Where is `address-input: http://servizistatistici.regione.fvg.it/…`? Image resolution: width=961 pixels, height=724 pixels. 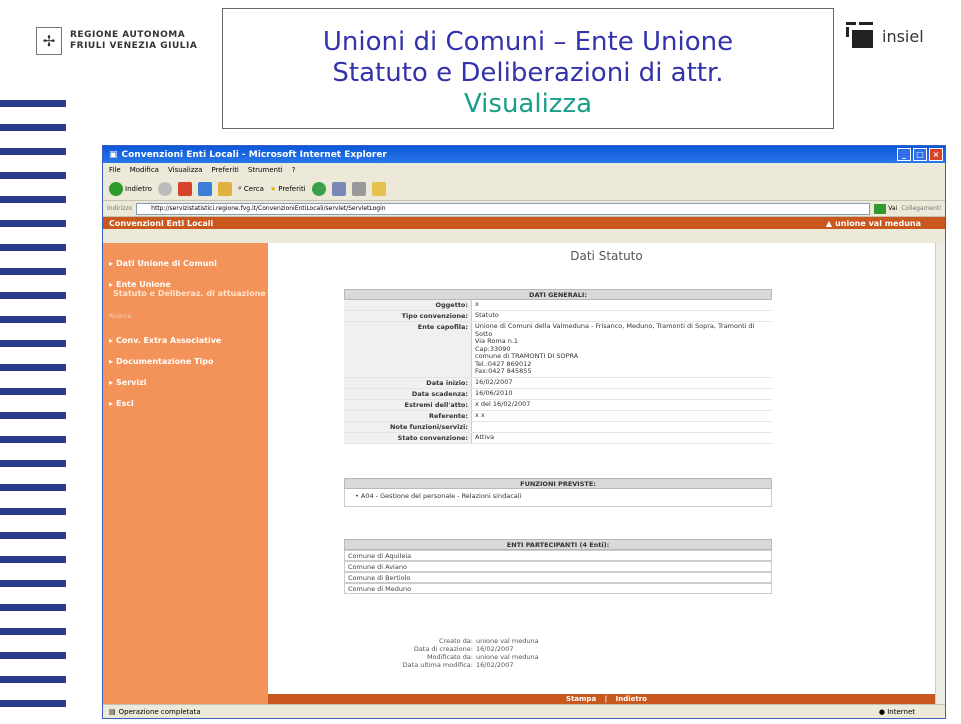 address-input: http://servizistatistici.regione.fvg.it/… is located at coordinates (503, 208).